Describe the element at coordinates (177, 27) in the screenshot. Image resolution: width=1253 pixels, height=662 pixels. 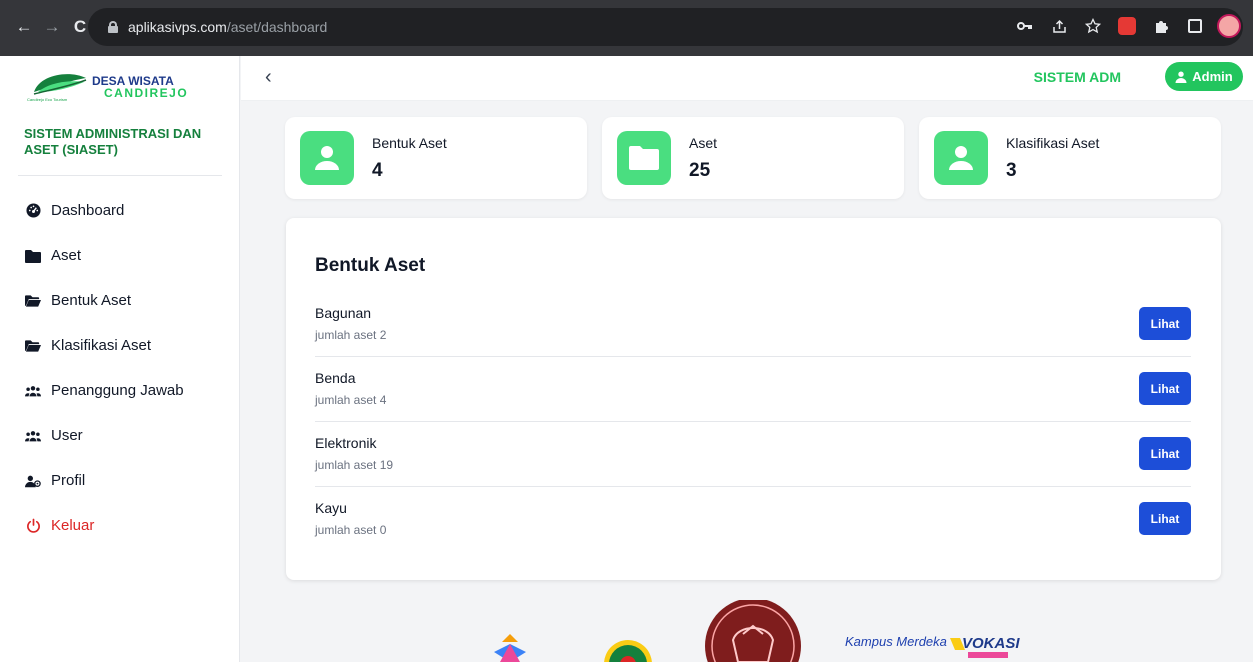
I see `url-domain: aplikasivps.com` at that location.